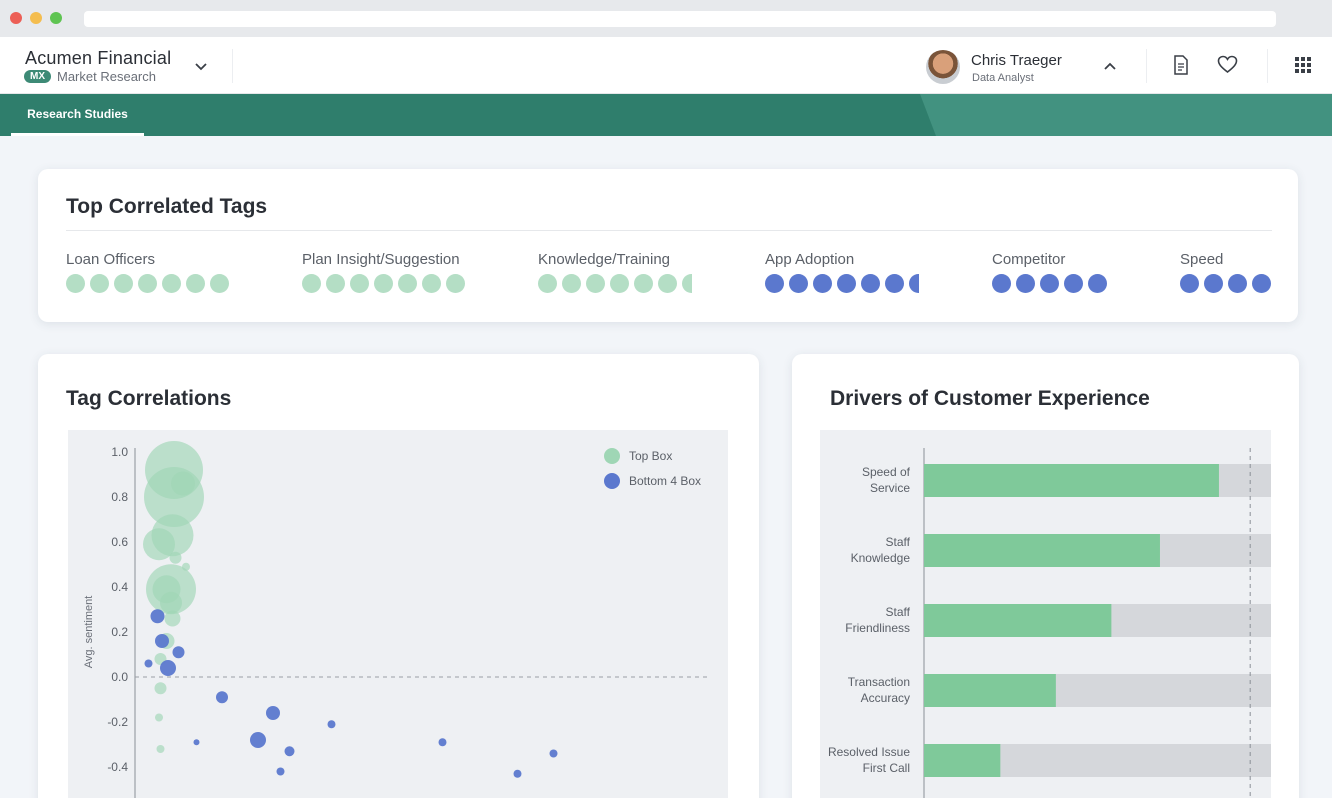 This screenshot has height=798, width=1332. Describe the element at coordinates (119, 452) in the screenshot. I see `y-tick-label: 1.0` at that location.